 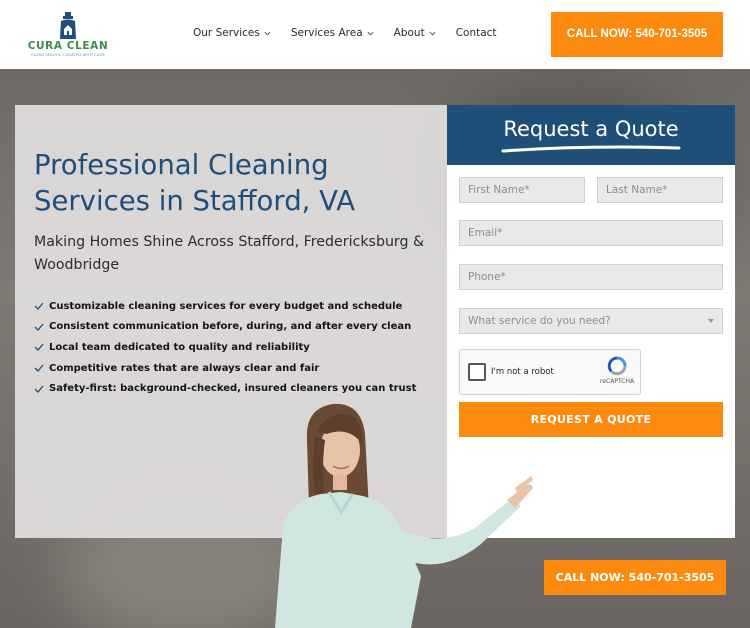 I want to click on nav-services-area: Services Area, so click(x=332, y=33).